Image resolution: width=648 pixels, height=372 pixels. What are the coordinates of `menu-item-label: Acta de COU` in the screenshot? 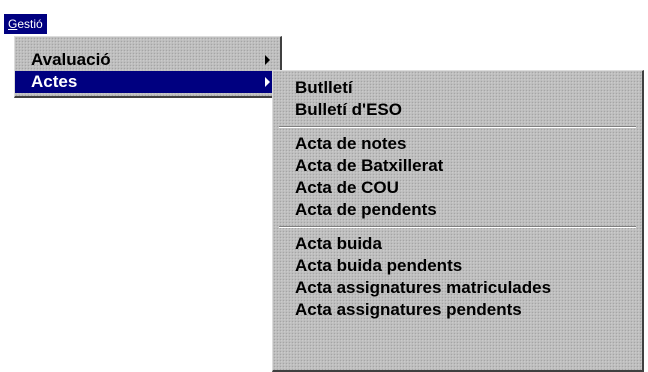 It's located at (347, 187).